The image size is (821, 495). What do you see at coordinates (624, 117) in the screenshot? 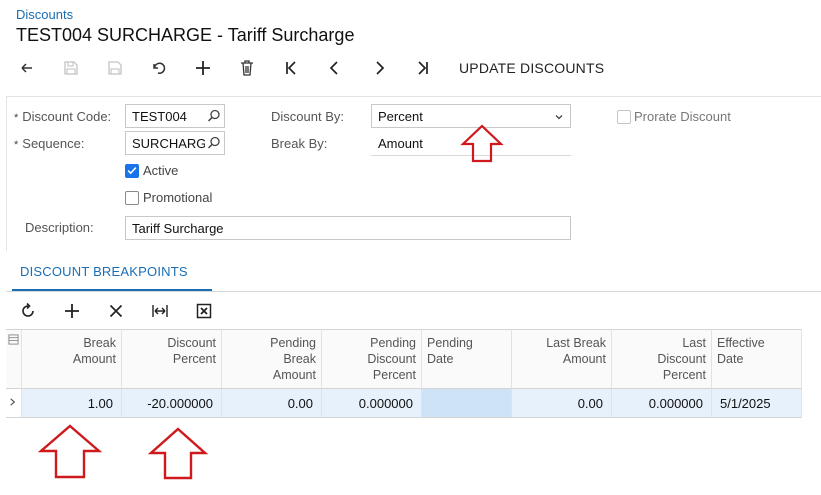
I see `prorate-discount-checkbox` at bounding box center [624, 117].